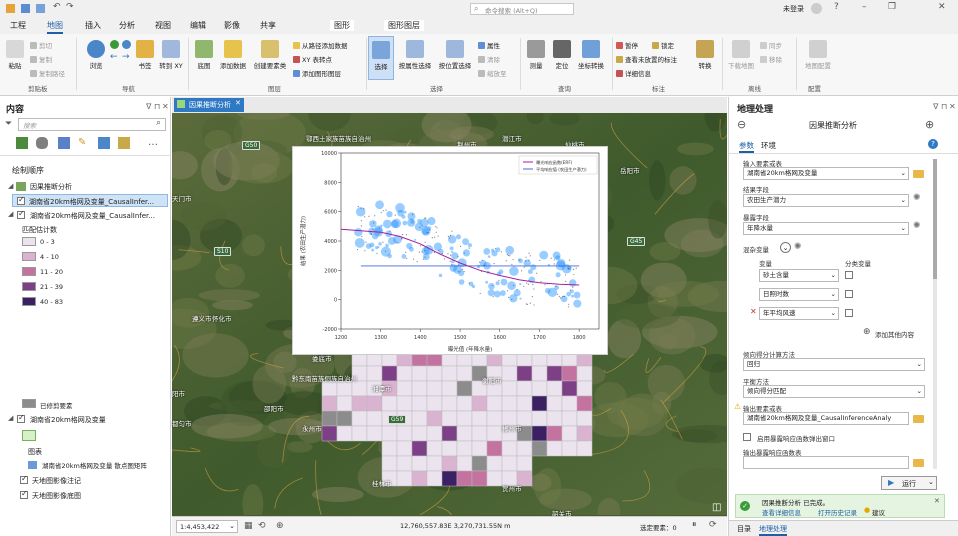 Image resolution: width=958 pixels, height=536 pixels. Describe the element at coordinates (342, 25) in the screenshot. I see `tab-graphics: 图形` at that location.